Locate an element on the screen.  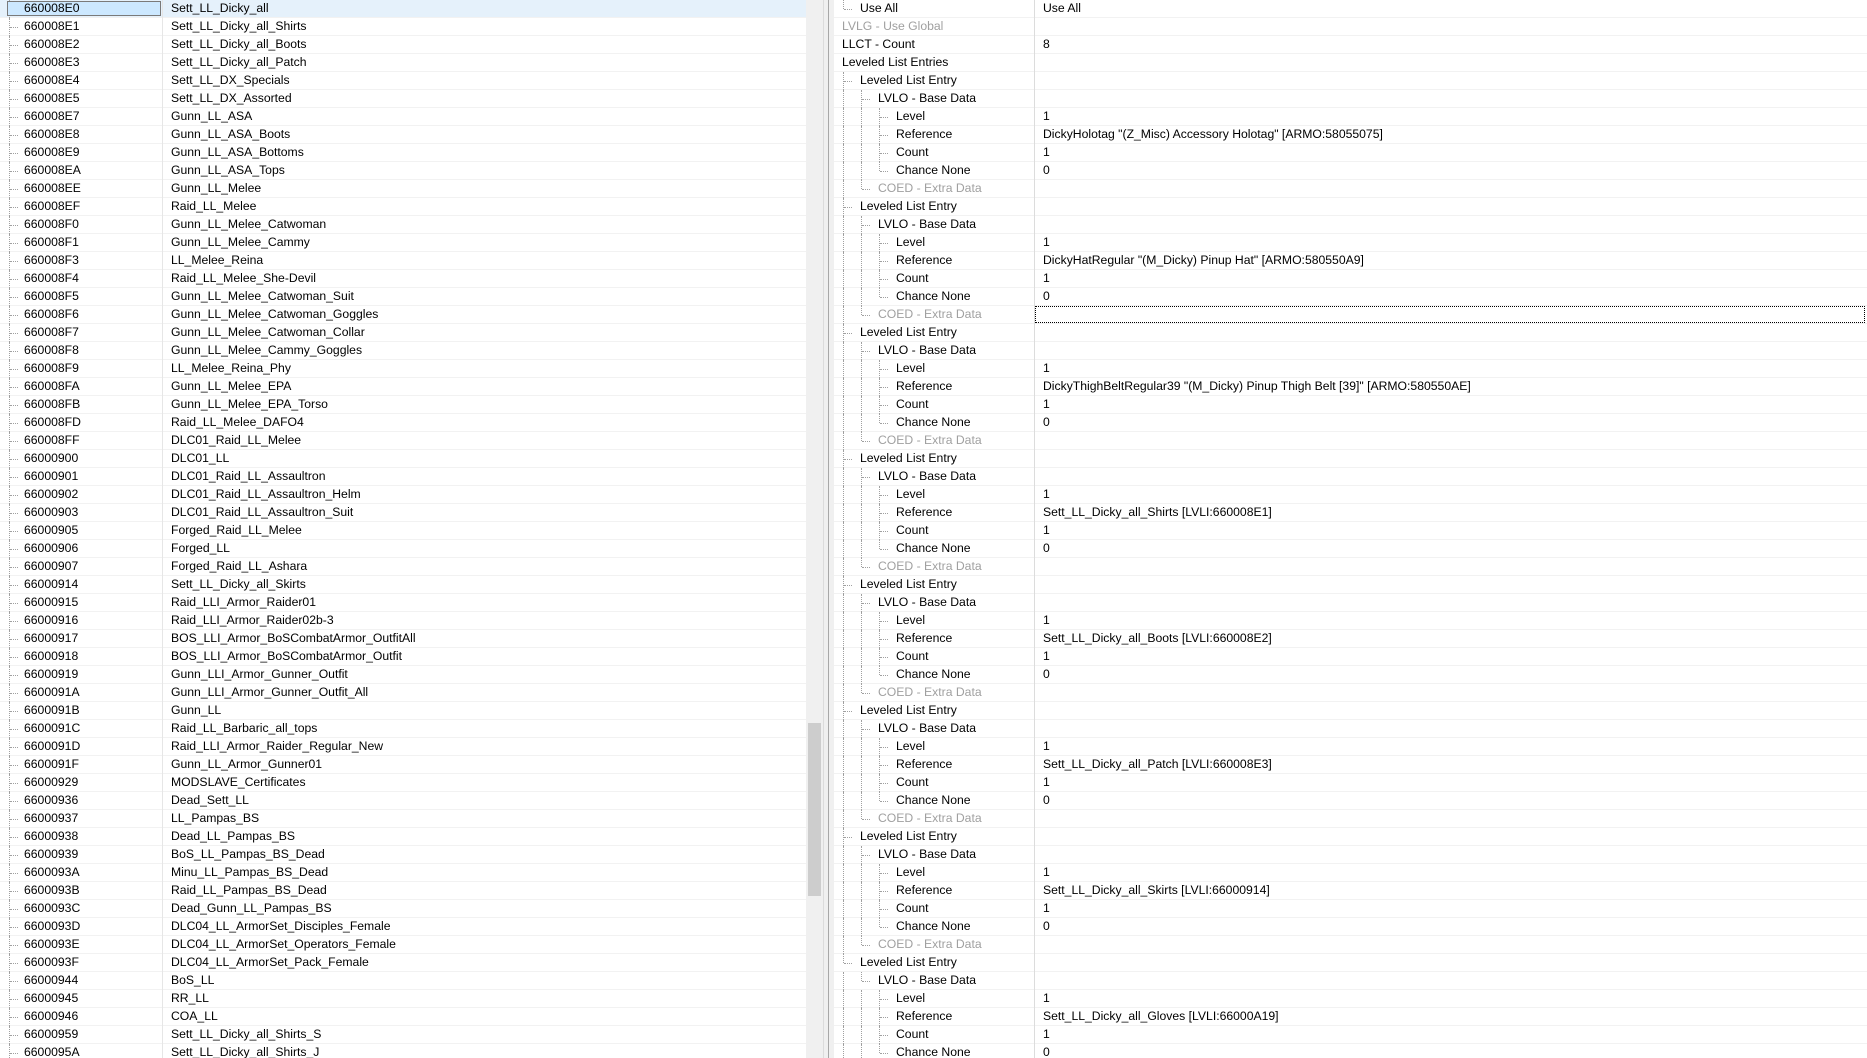
list-item: 66000903 DLC01_Raid_LL_Assaultron_Suit is located at coordinates (403, 513).